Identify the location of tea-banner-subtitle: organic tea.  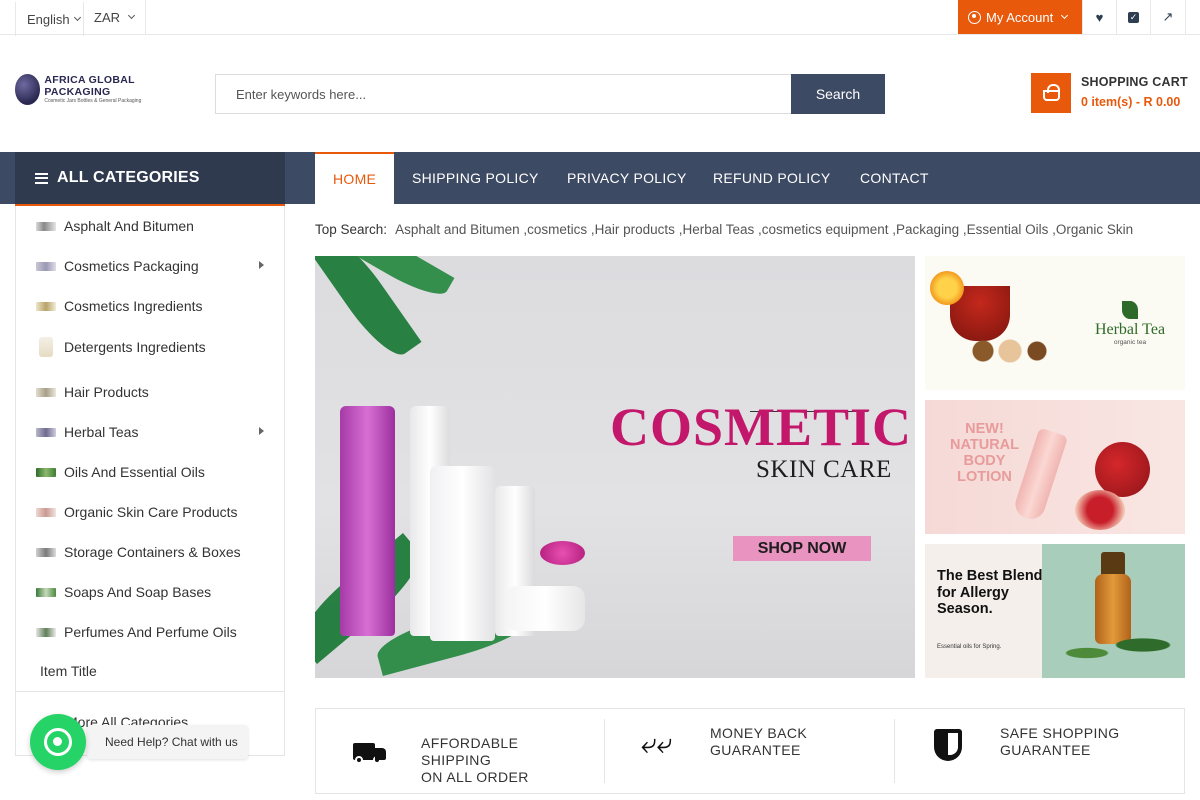
(1130, 342).